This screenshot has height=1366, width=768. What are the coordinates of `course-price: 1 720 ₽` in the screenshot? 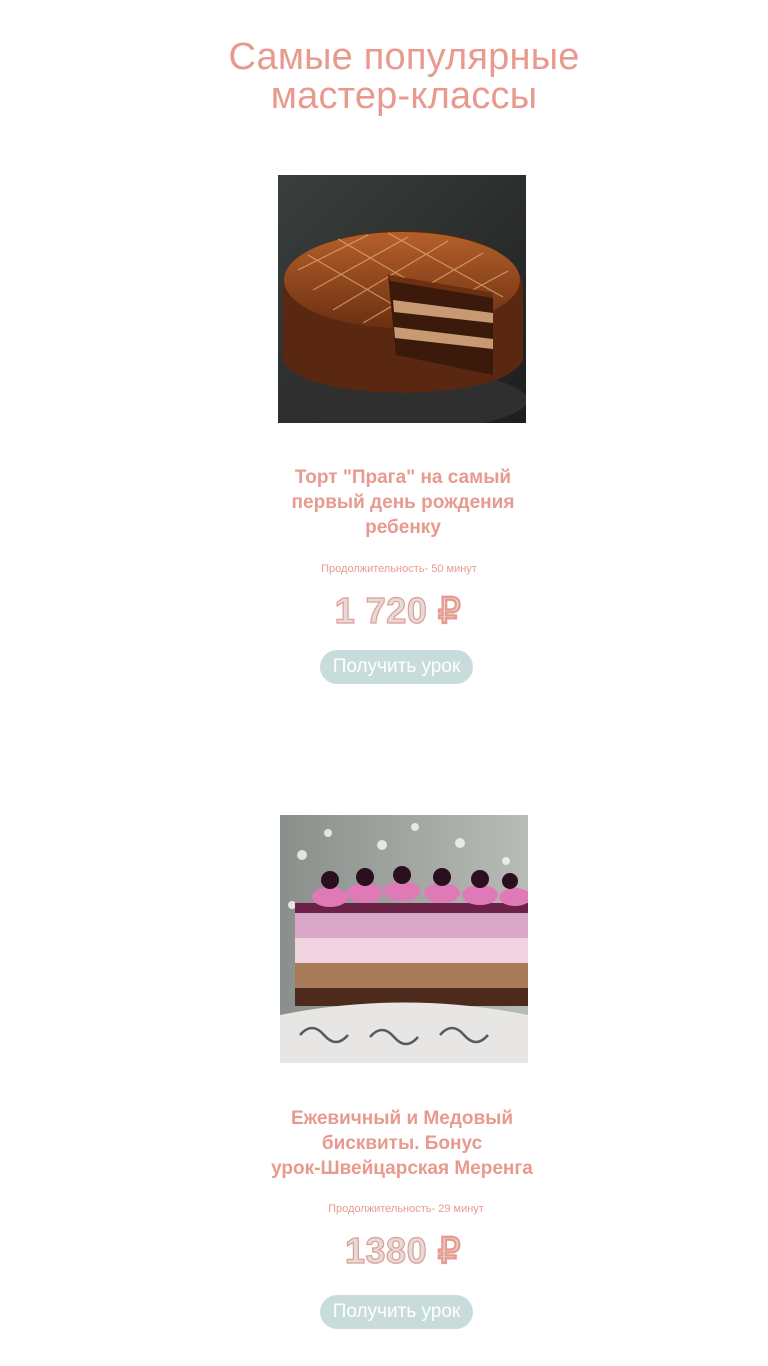 It's located at (398, 610).